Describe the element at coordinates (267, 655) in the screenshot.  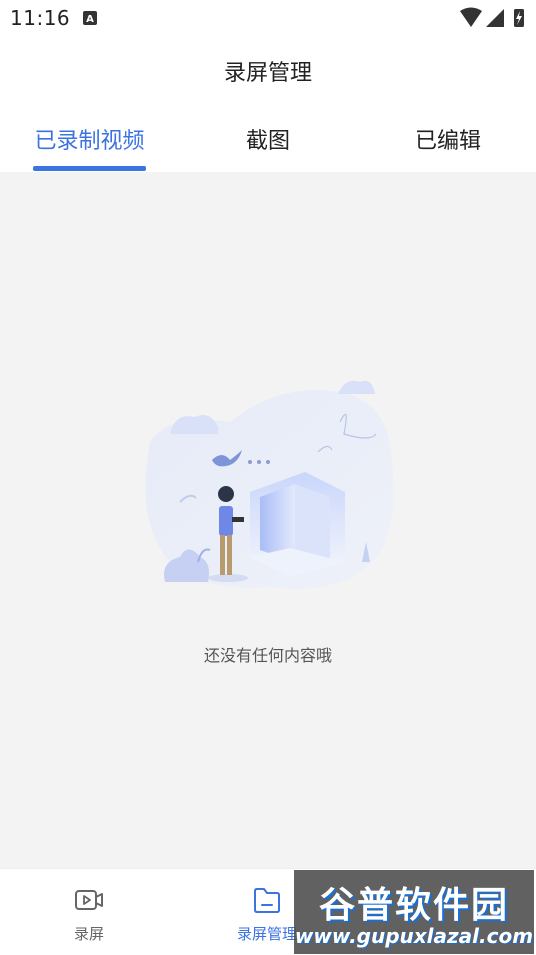
I see `empty-message: 还没有任何内容哦` at that location.